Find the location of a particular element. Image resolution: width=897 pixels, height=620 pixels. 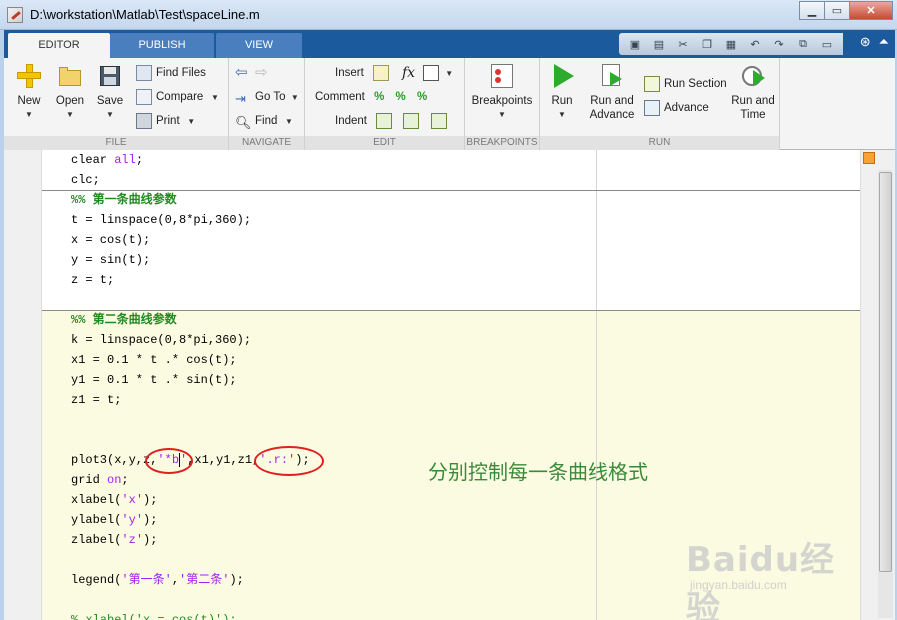

tab-editor: EDITOR is located at coordinates (59, 45).